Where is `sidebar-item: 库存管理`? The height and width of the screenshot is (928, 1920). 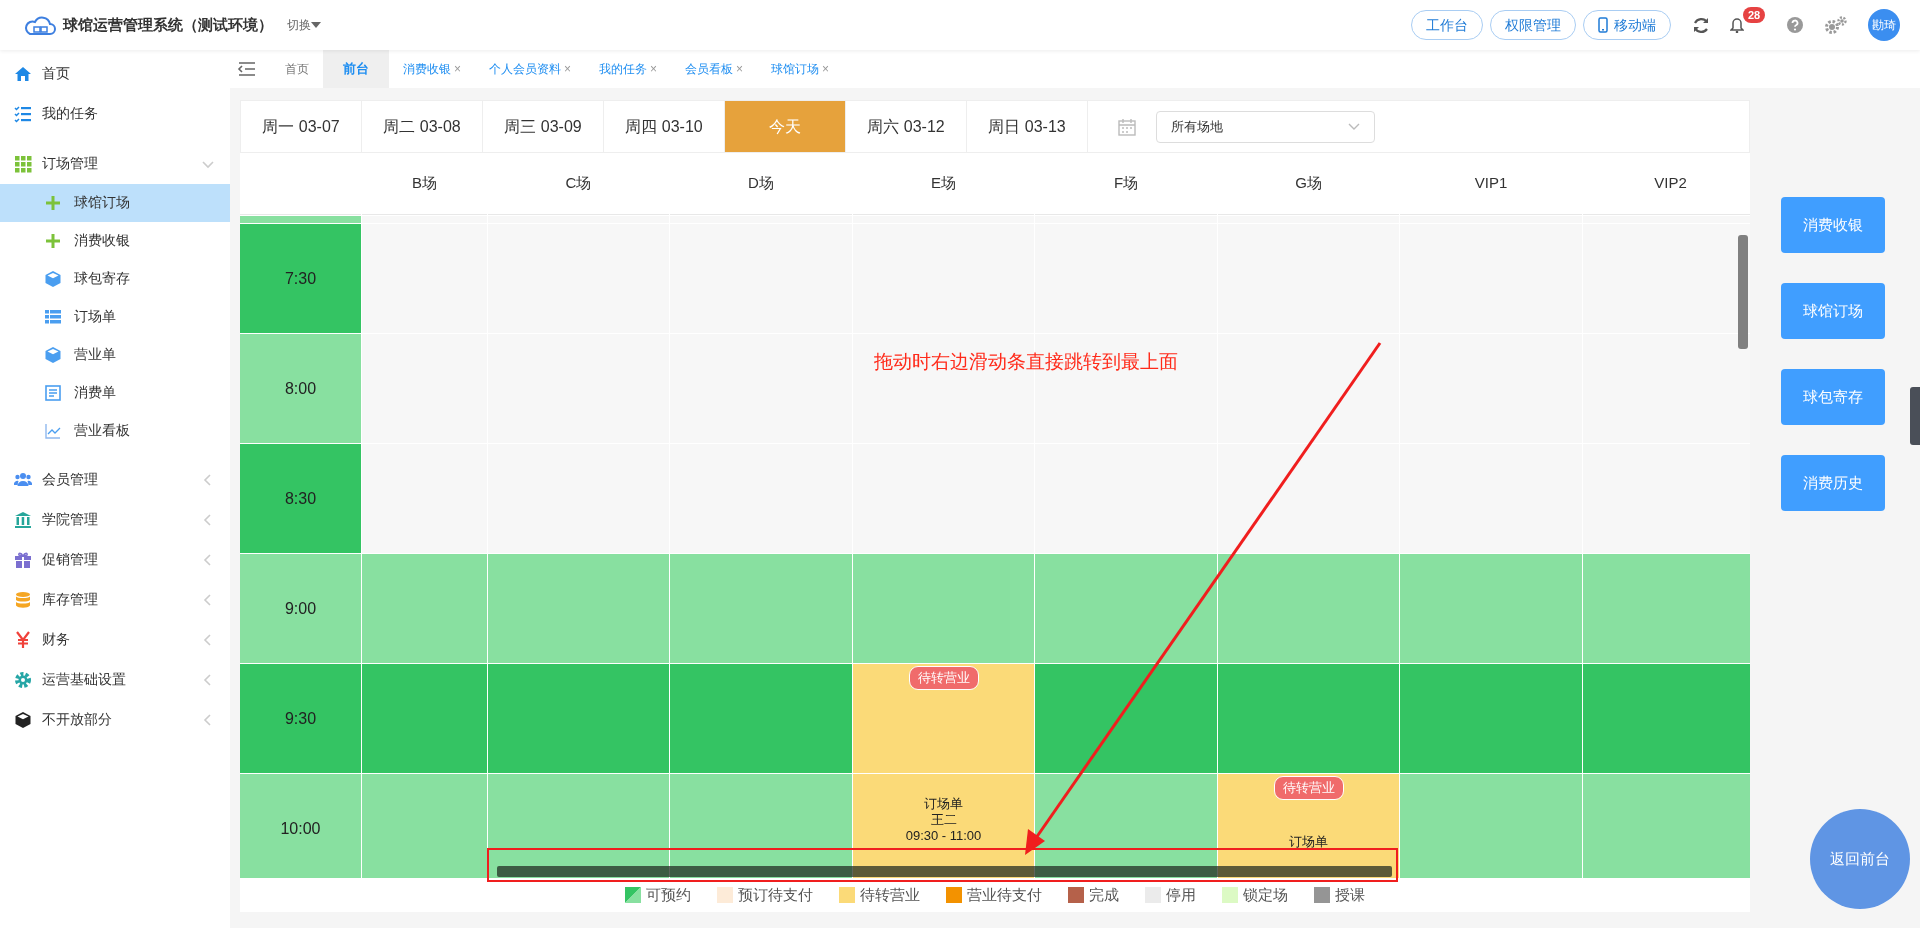
sidebar-item: 库存管理 is located at coordinates (115, 599).